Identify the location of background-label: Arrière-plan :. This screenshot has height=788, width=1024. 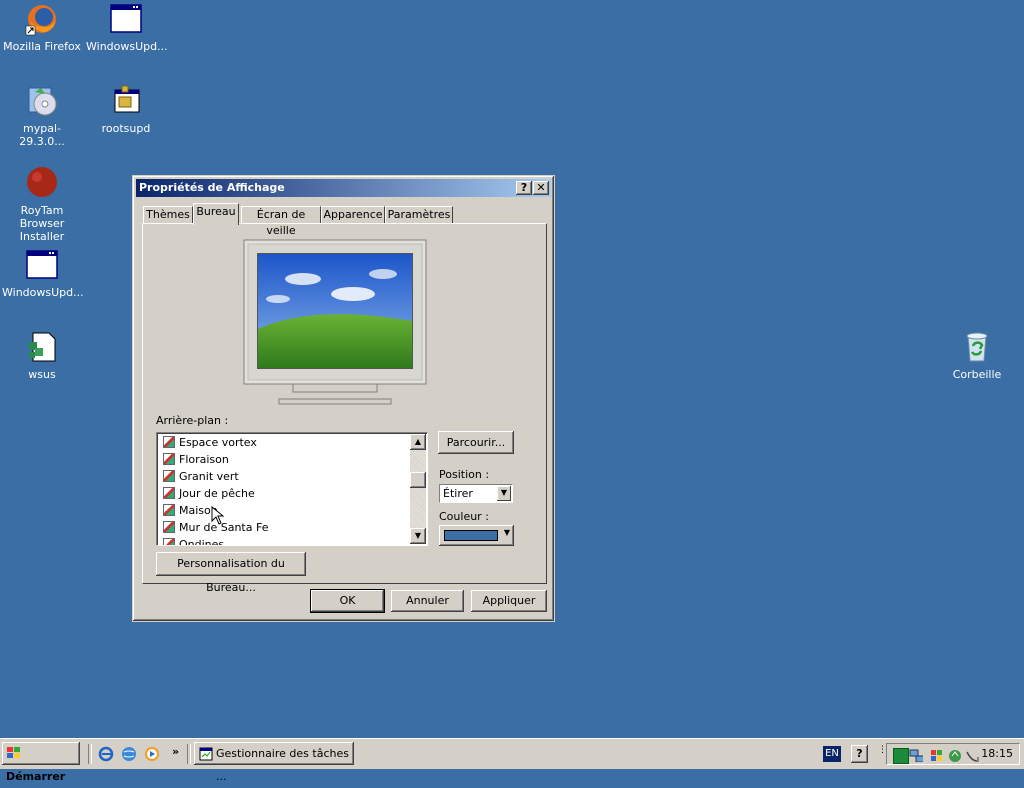
(192, 420).